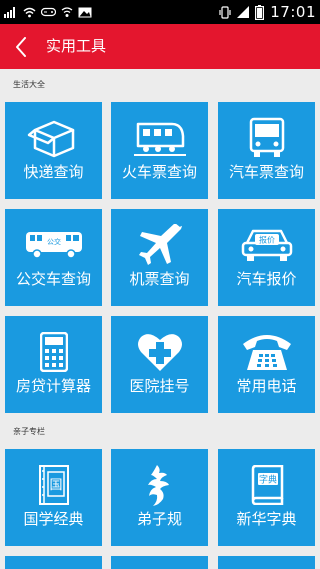 The image size is (320, 569). Describe the element at coordinates (159, 352) in the screenshot. I see `hospital-heart-icon` at that location.